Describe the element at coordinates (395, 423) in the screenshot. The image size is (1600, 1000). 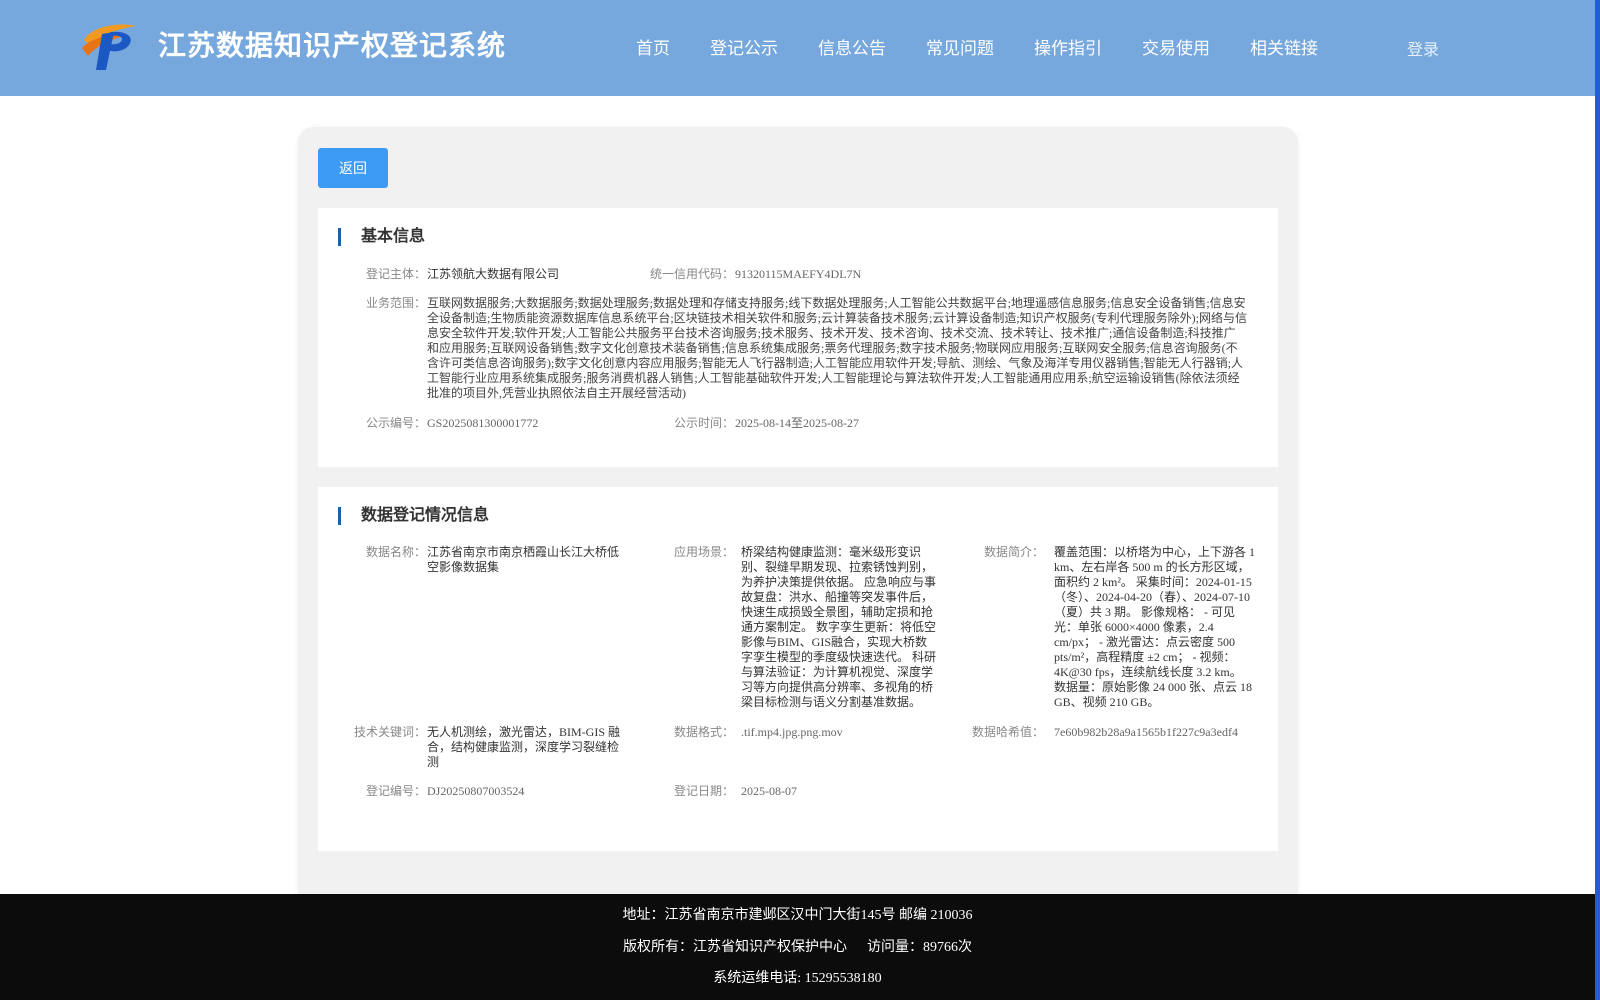
I see `notice-number-label: 公示编号：` at that location.